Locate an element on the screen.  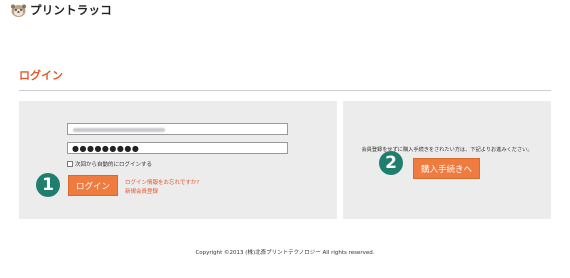
site-header: プリントラッコ is located at coordinates (61, 10).